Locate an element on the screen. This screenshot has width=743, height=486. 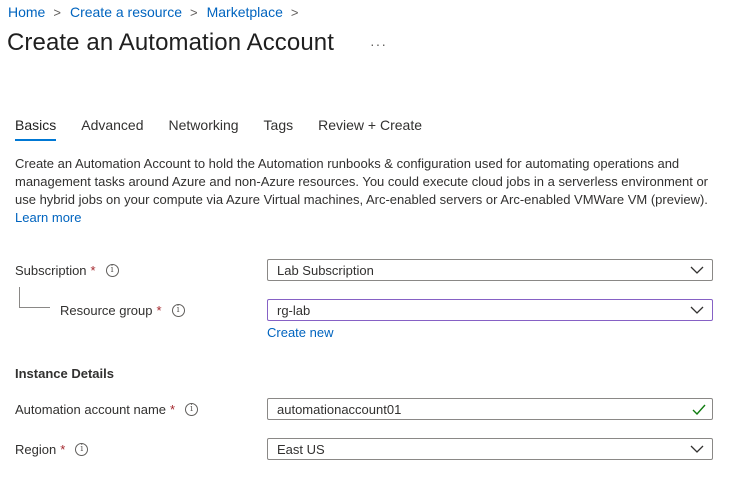
page-title: Create an Automation Account is located at coordinates (171, 42).